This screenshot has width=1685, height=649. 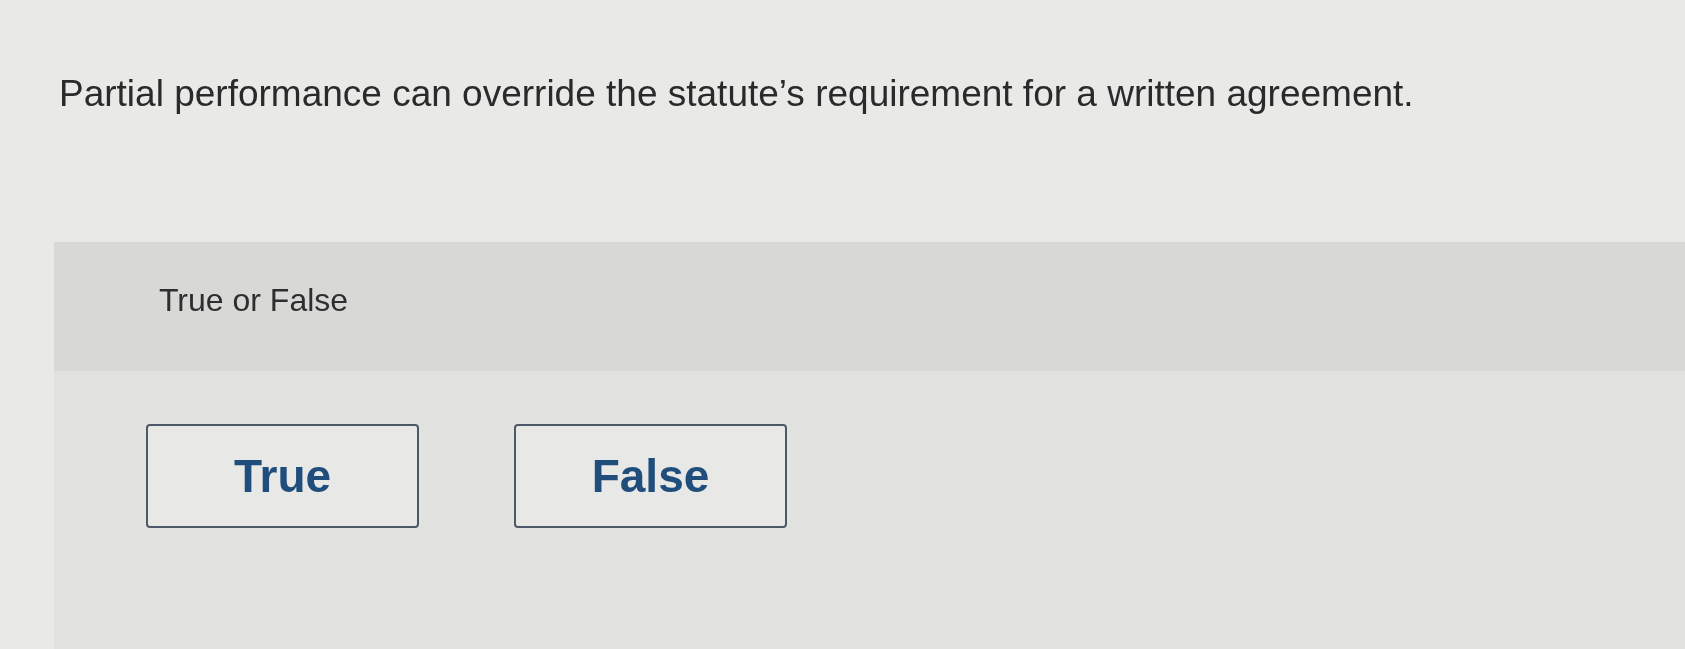 I want to click on prompt-label: True or False, so click(x=254, y=300).